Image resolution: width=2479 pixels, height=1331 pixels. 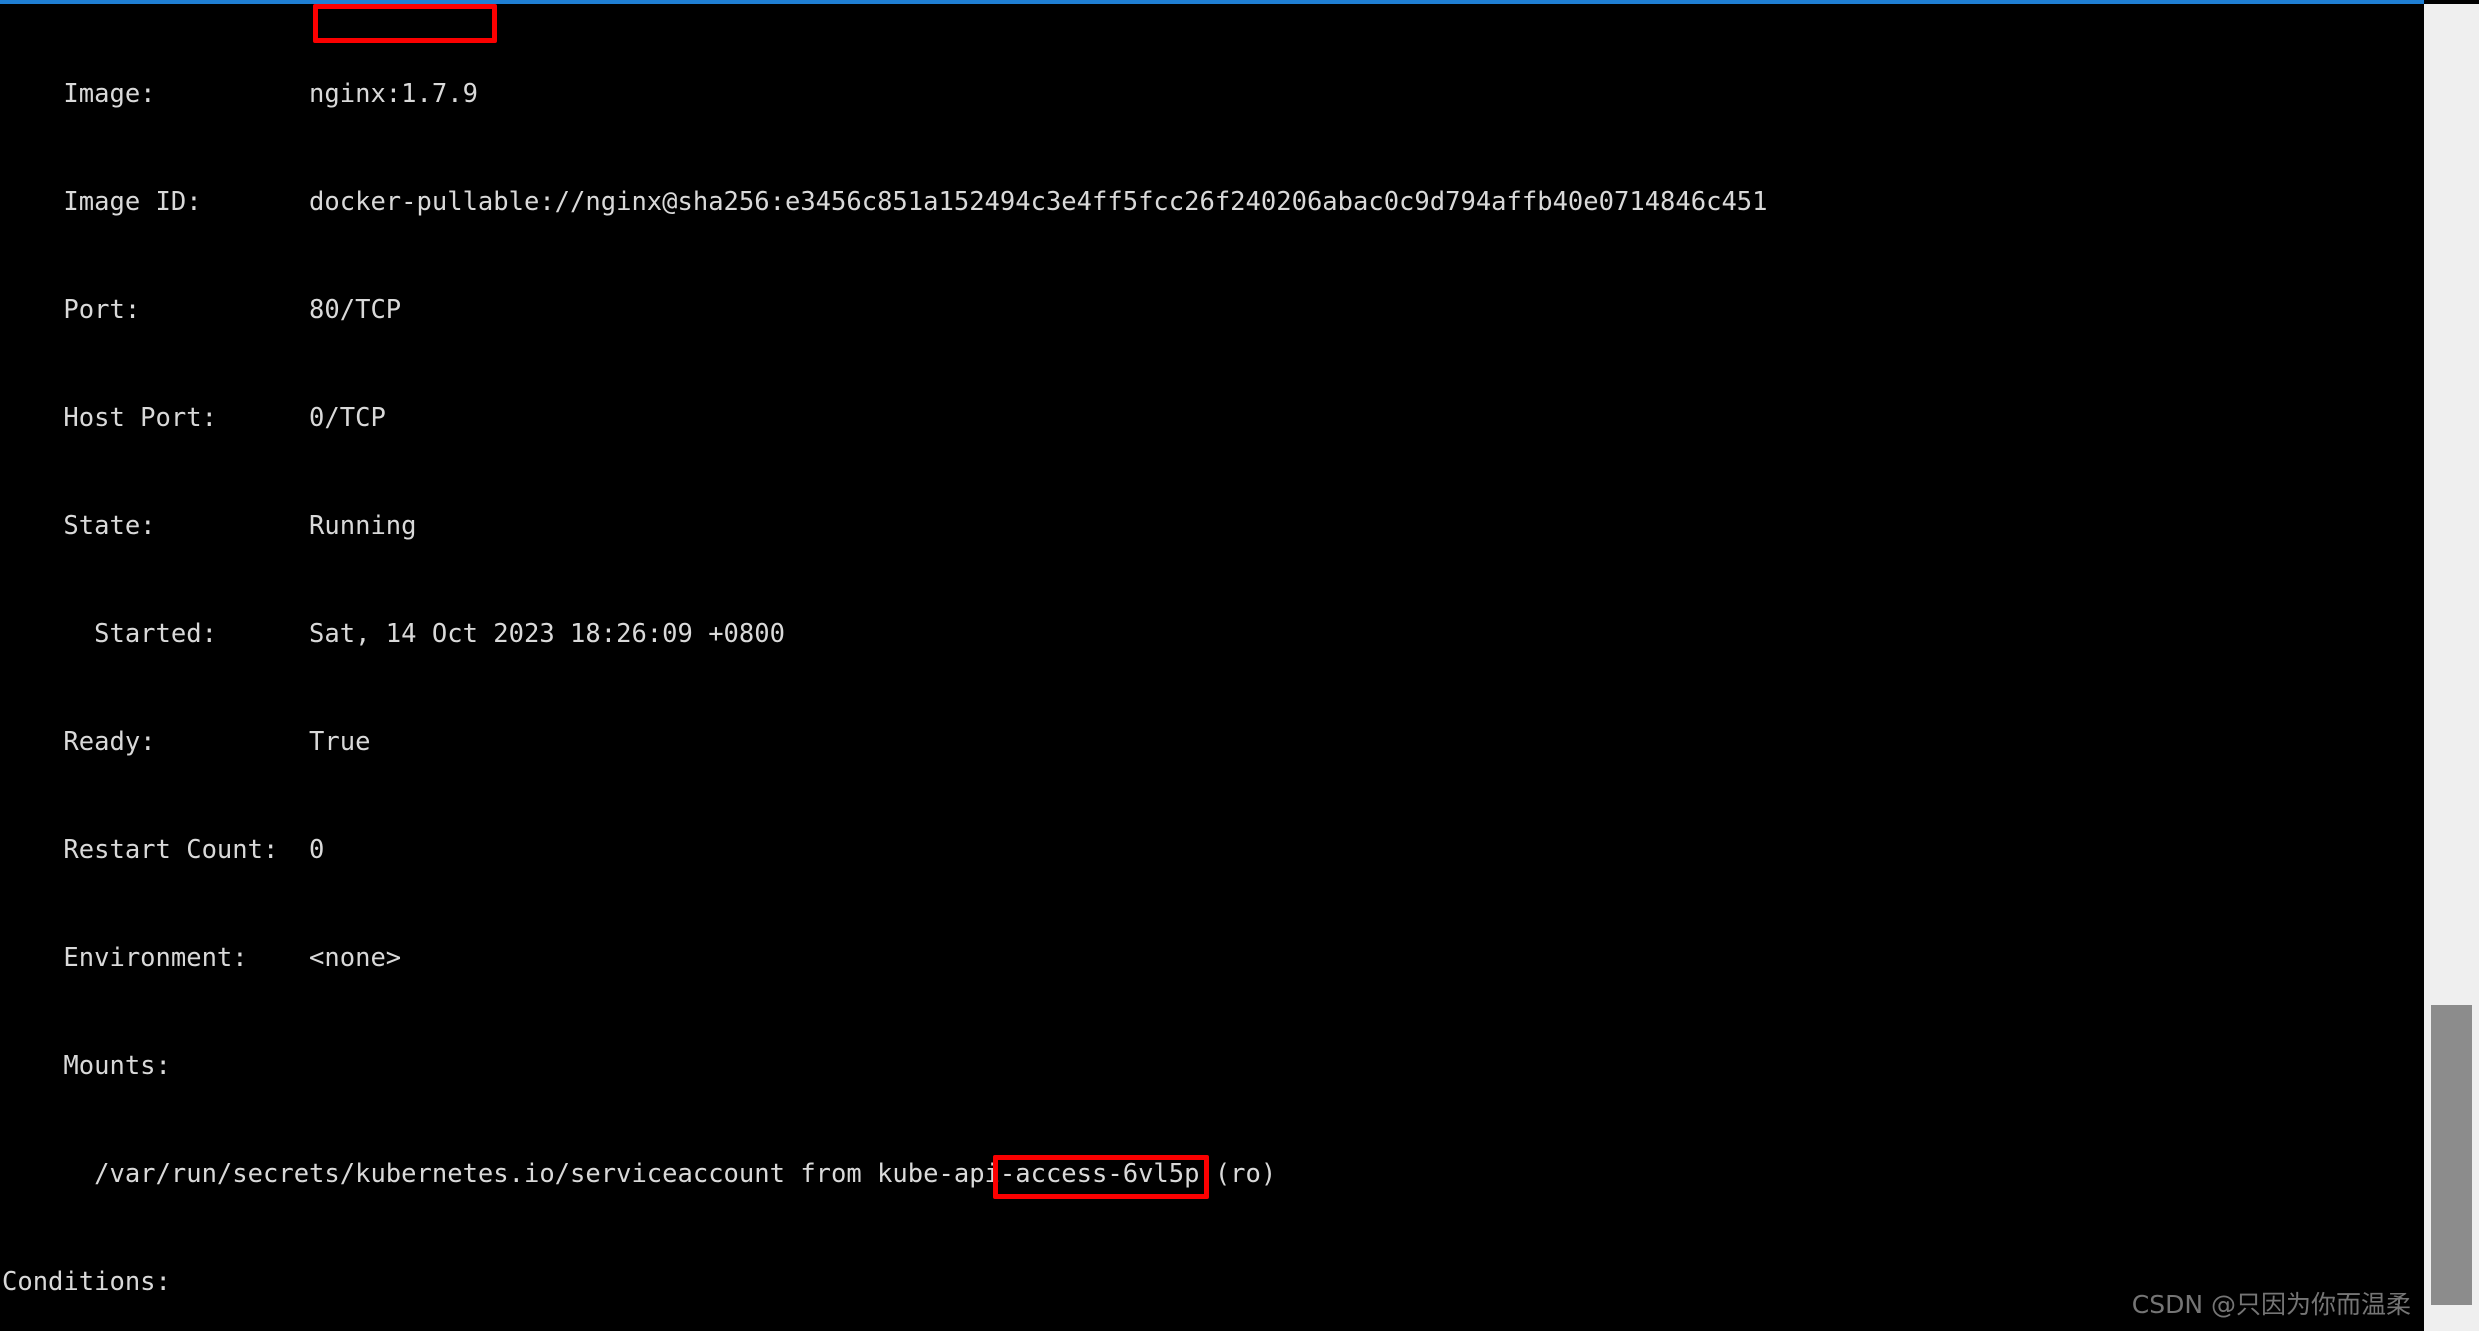 I want to click on terminal-line: Image: nginx:1.7.9, so click(x=240, y=94).